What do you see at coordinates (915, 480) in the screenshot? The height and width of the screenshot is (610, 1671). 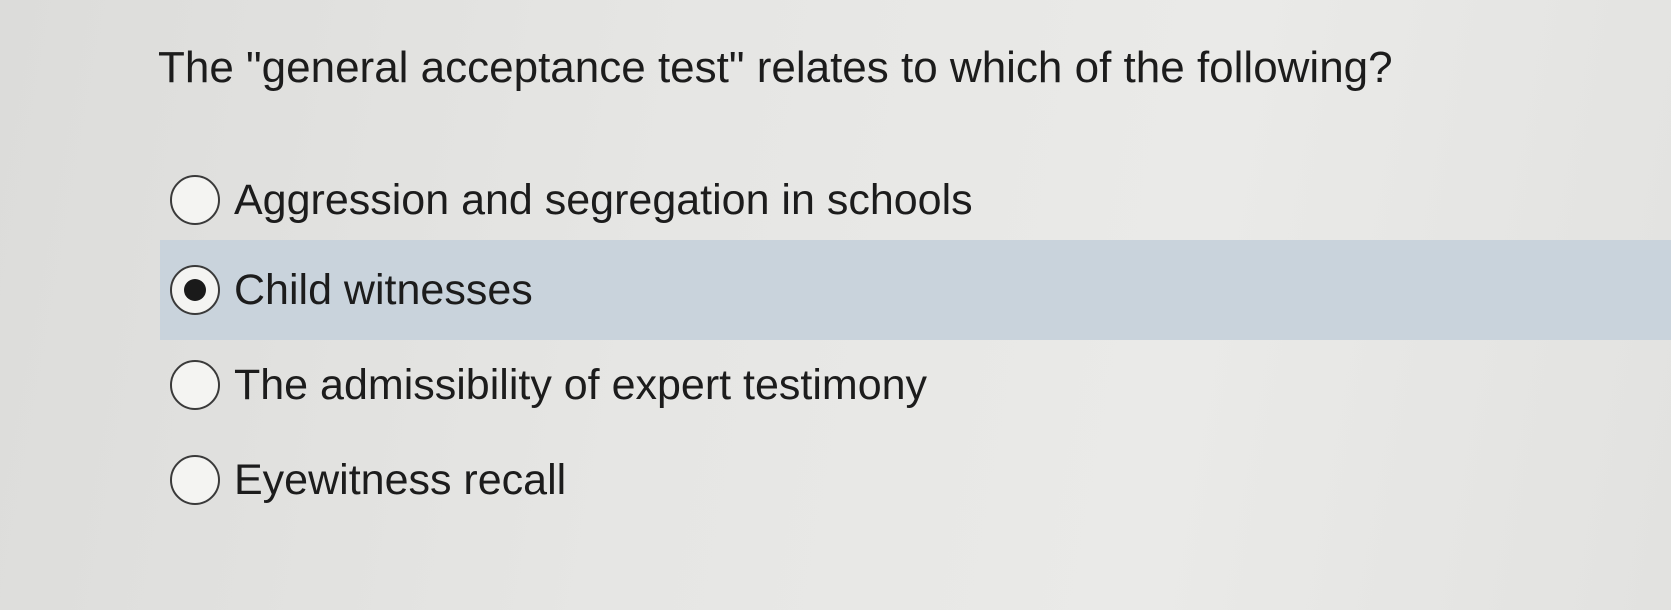 I see `option-eyewitness-recall: Eyewitness recall` at bounding box center [915, 480].